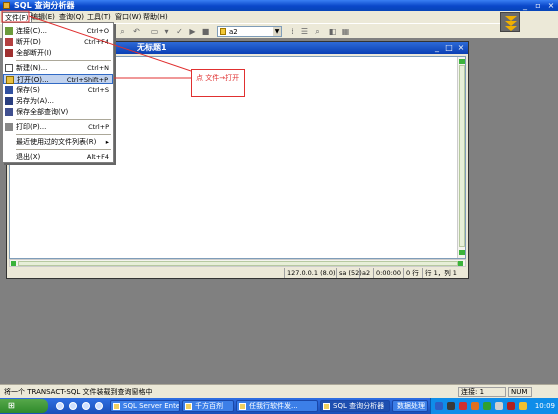 Image resolution: width=558 pixels, height=414 pixels. I want to click on sql-server-icon, so click(499, 406).